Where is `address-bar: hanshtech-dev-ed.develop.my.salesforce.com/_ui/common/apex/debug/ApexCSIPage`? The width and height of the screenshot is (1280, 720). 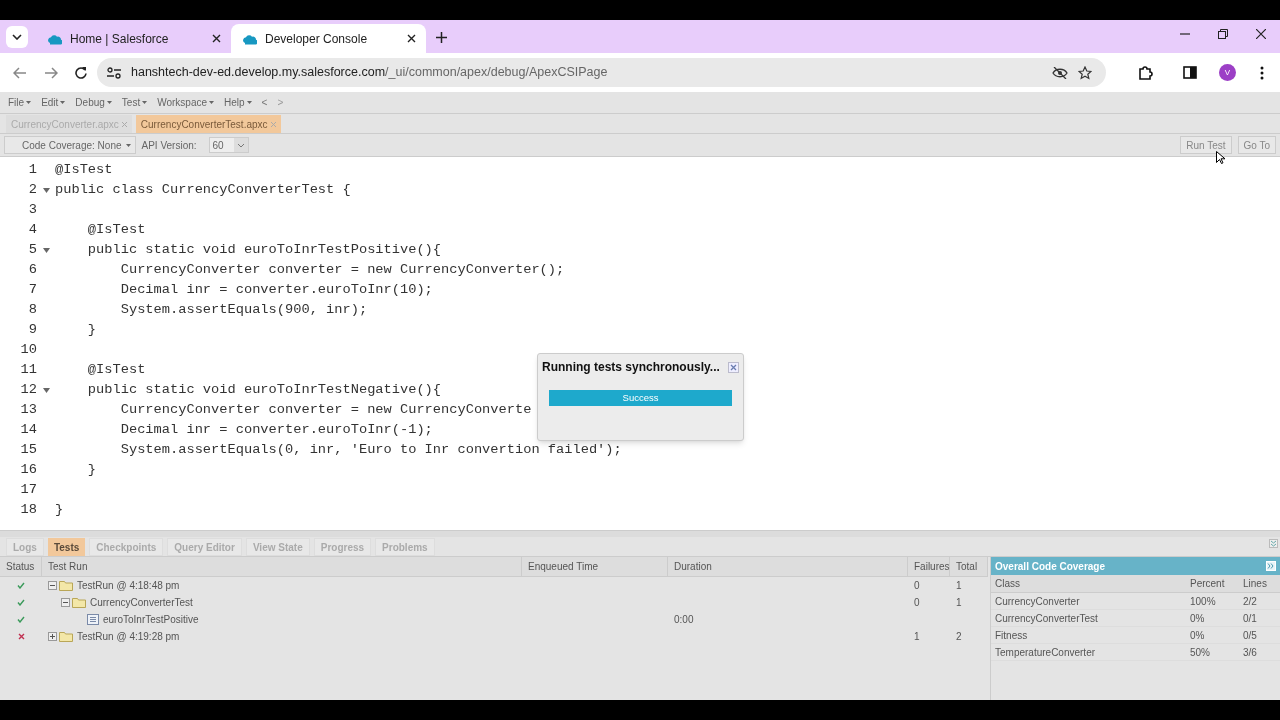 address-bar: hanshtech-dev-ed.develop.my.salesforce.com/_ui/common/apex/debug/ApexCSIPage is located at coordinates (601, 72).